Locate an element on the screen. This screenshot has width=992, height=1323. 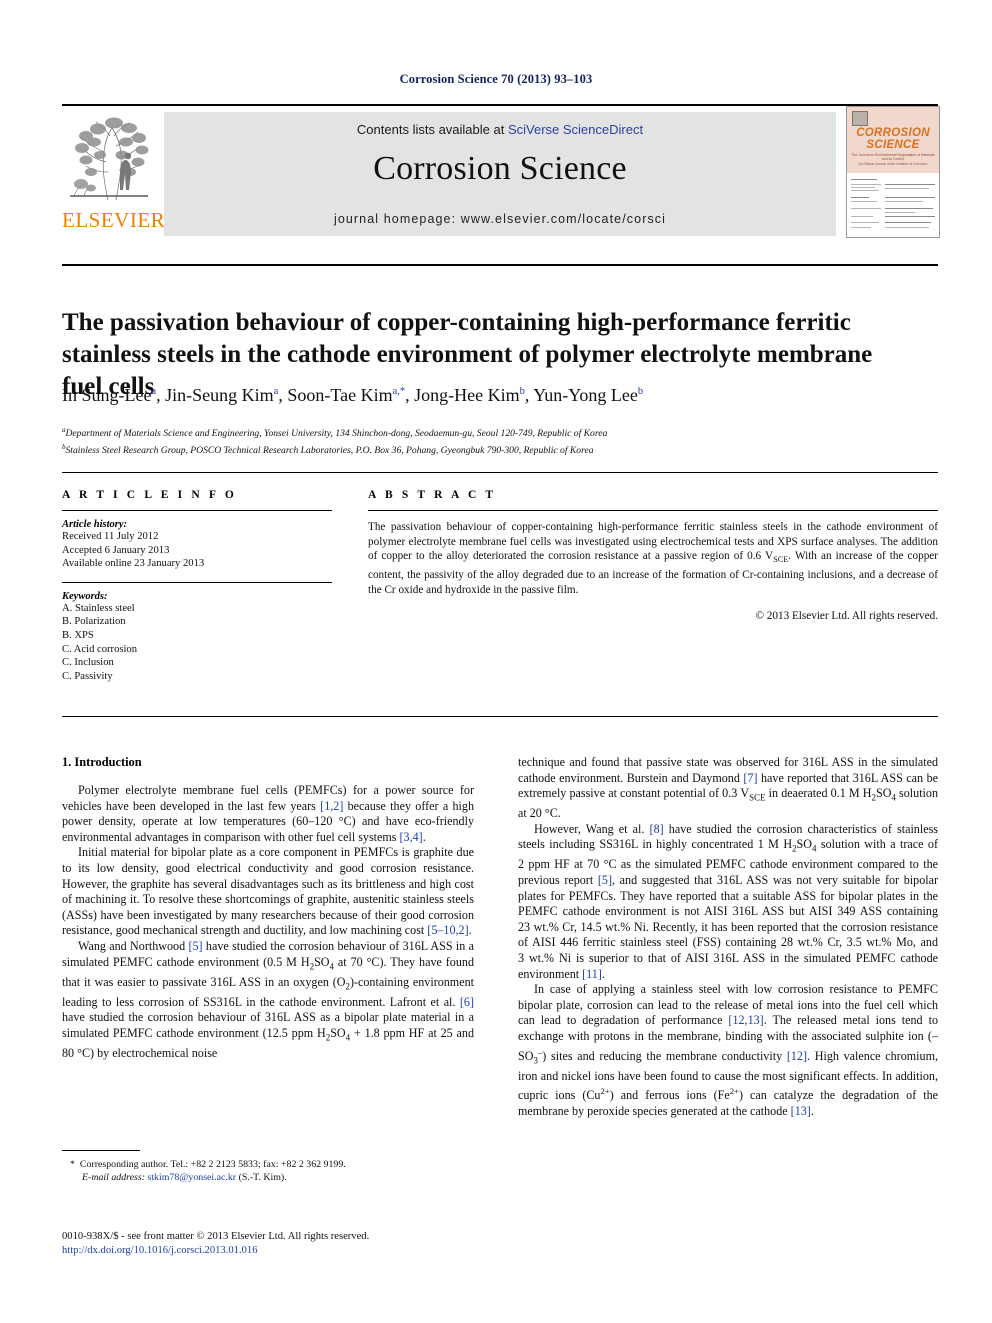
keyword-item: B. XPS is located at coordinates (78, 635).